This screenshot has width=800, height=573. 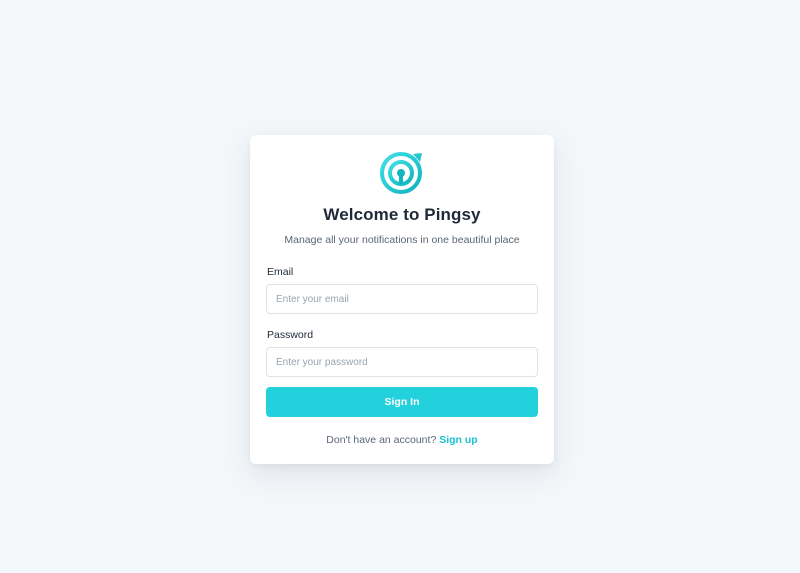 What do you see at coordinates (381, 440) in the screenshot?
I see `signup-prompt-text: Don't have an account?` at bounding box center [381, 440].